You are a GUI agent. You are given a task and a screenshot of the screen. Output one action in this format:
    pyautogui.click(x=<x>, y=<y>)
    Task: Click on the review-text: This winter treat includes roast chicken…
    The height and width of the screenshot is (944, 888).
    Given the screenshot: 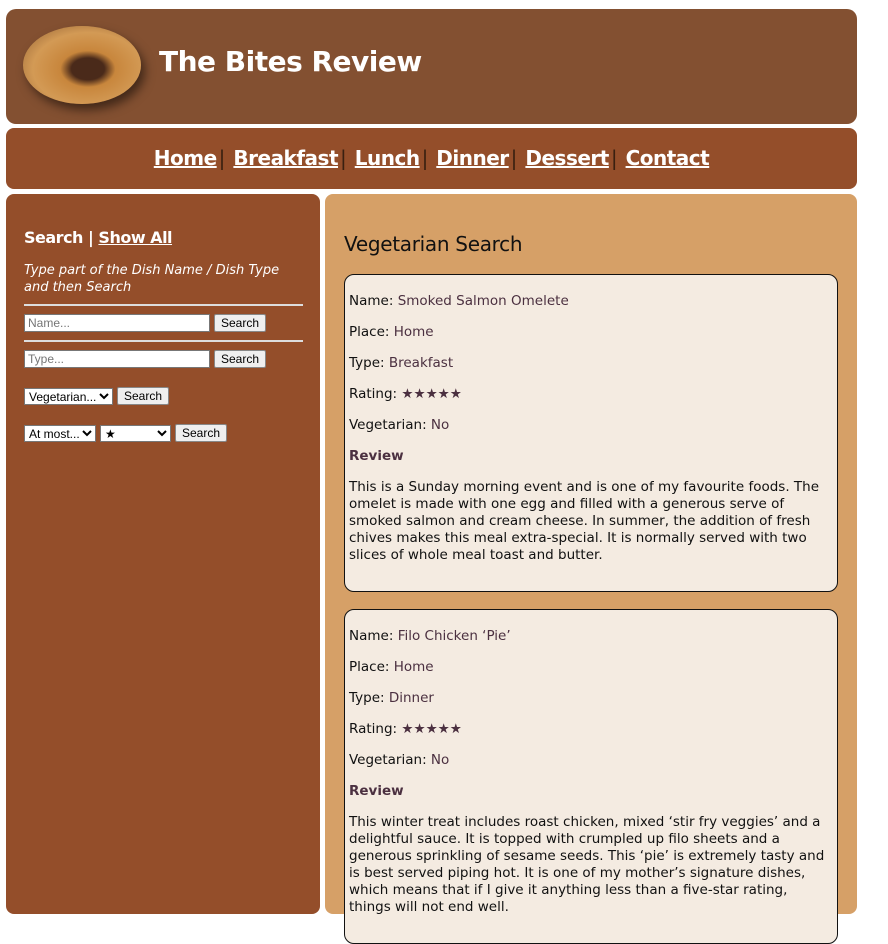 What is the action you would take?
    pyautogui.click(x=587, y=864)
    